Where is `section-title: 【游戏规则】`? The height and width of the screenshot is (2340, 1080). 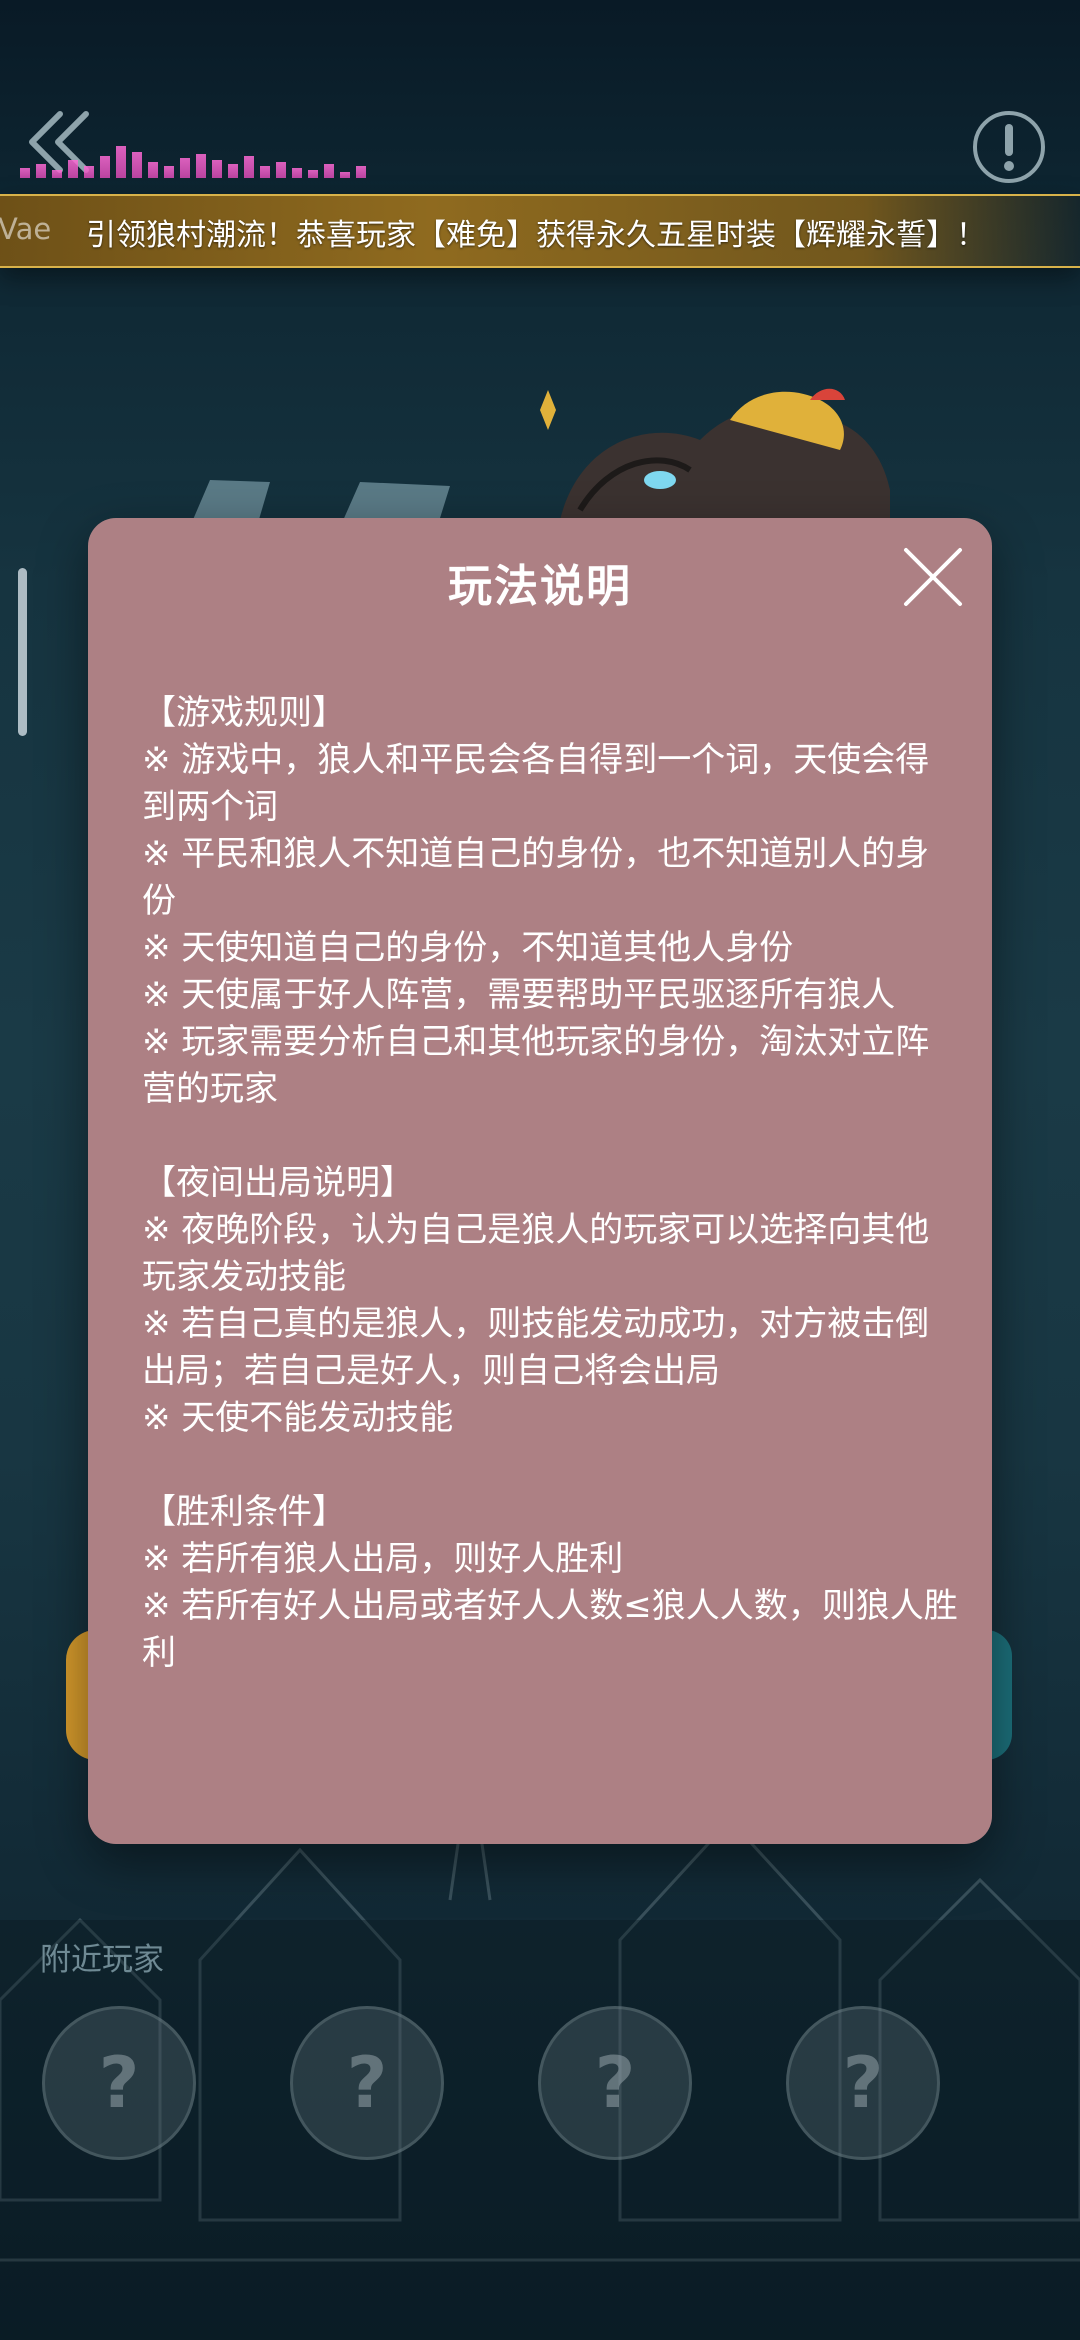
section-title: 【游戏规则】 is located at coordinates (244, 713).